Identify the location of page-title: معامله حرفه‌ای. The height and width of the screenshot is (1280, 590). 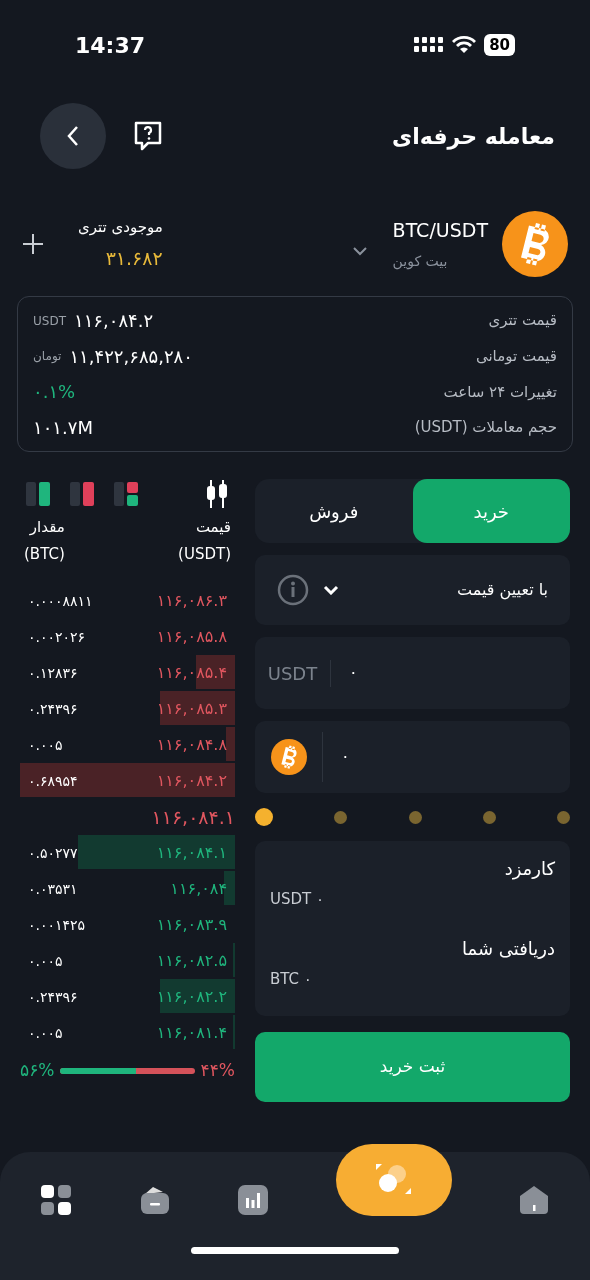
(473, 137).